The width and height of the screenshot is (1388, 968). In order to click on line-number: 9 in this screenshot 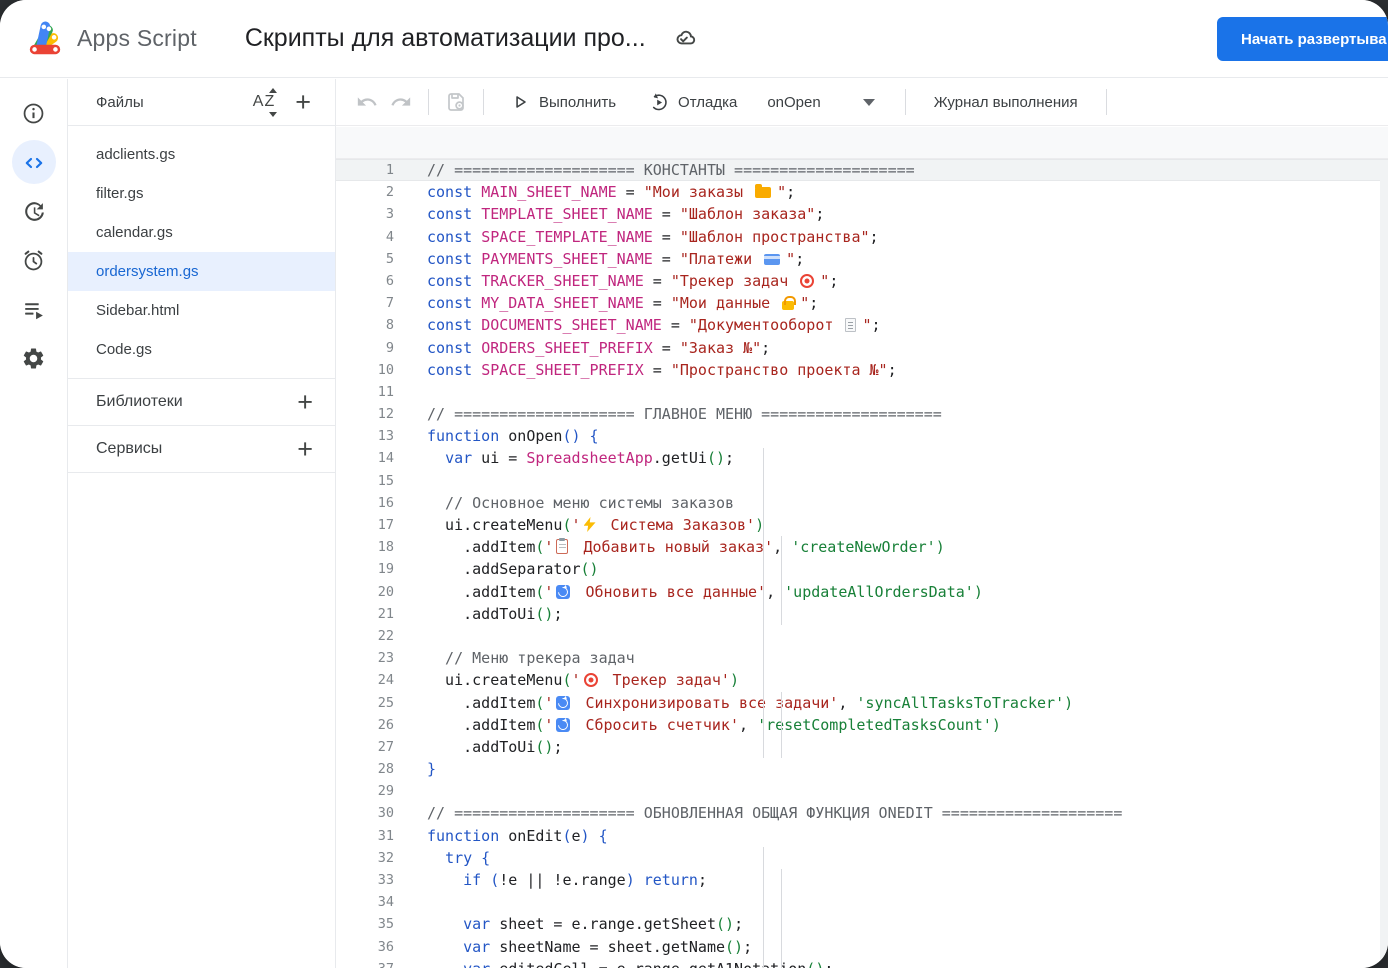, I will do `click(389, 347)`.